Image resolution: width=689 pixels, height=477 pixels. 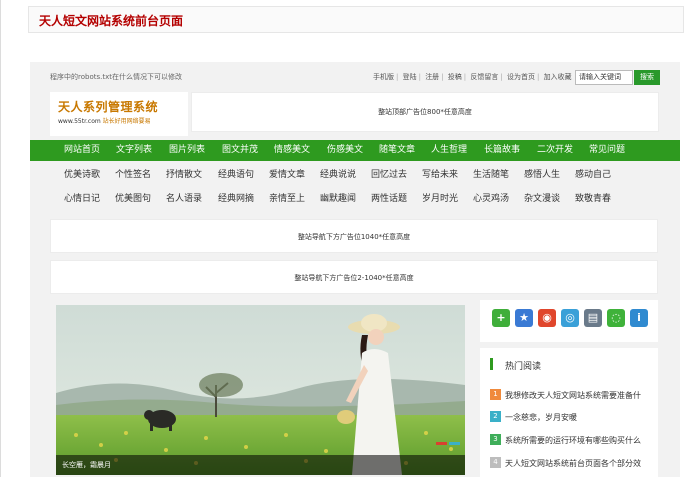 What do you see at coordinates (383, 77) in the screenshot?
I see `top-link-mobile: 手机版` at bounding box center [383, 77].